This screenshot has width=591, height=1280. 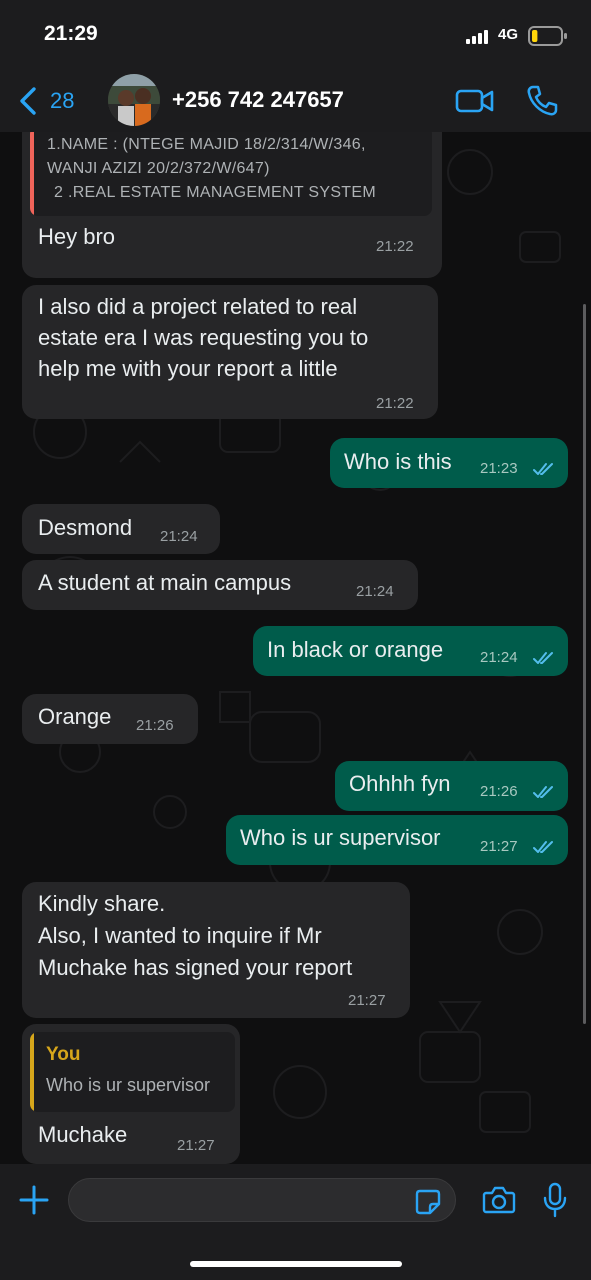 What do you see at coordinates (547, 36) in the screenshot?
I see `battery-icon` at bounding box center [547, 36].